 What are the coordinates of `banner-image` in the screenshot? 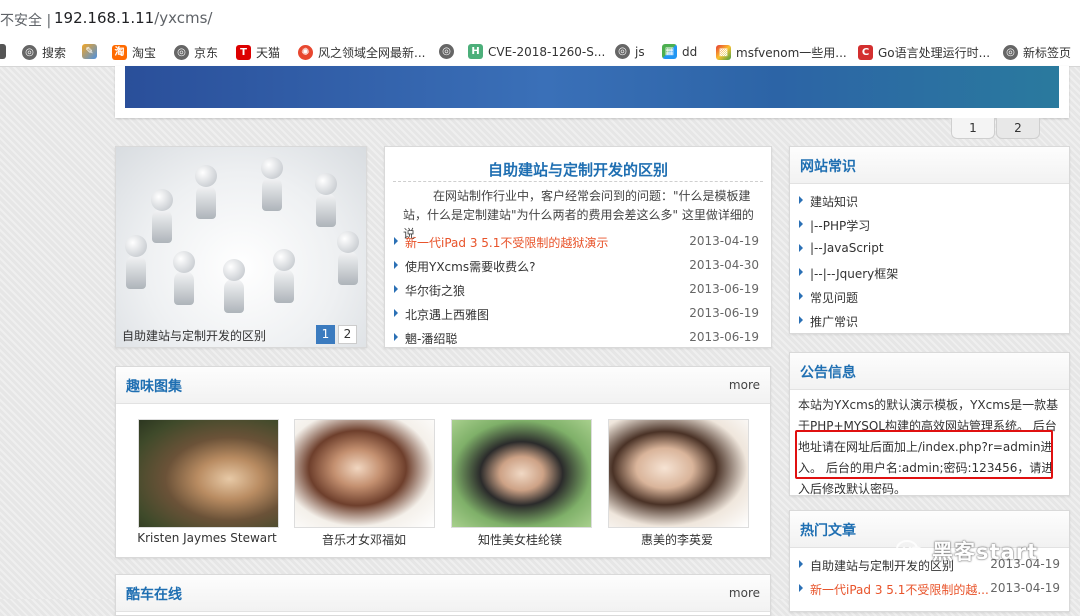 It's located at (592, 87).